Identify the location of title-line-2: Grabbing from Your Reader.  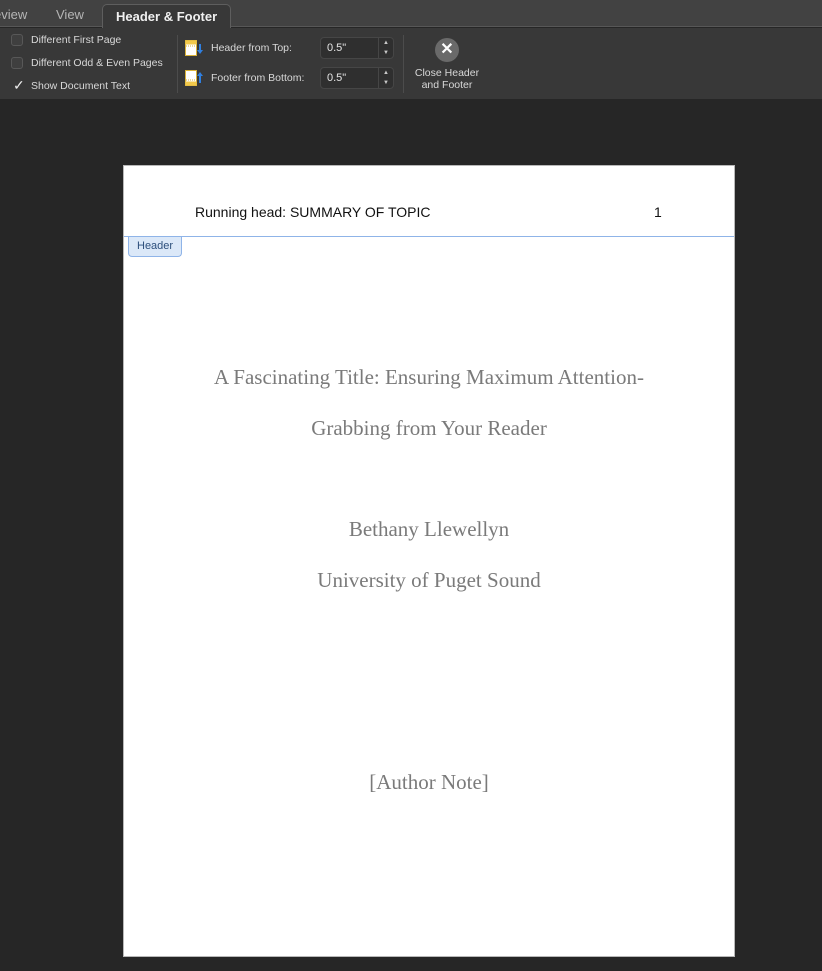
(429, 428).